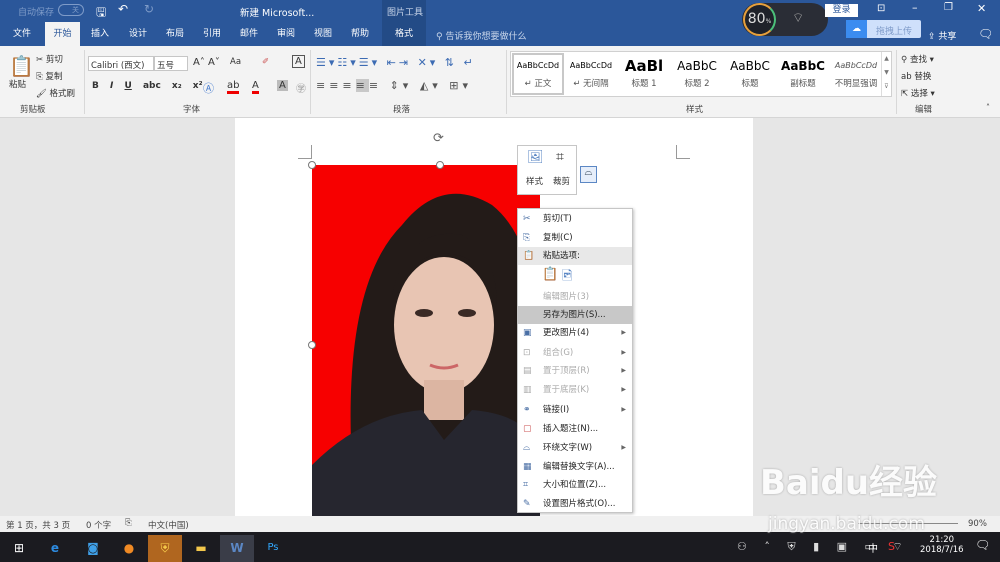 The height and width of the screenshot is (562, 1000). Describe the element at coordinates (942, 550) in the screenshot. I see `date: 2018/7/16` at that location.